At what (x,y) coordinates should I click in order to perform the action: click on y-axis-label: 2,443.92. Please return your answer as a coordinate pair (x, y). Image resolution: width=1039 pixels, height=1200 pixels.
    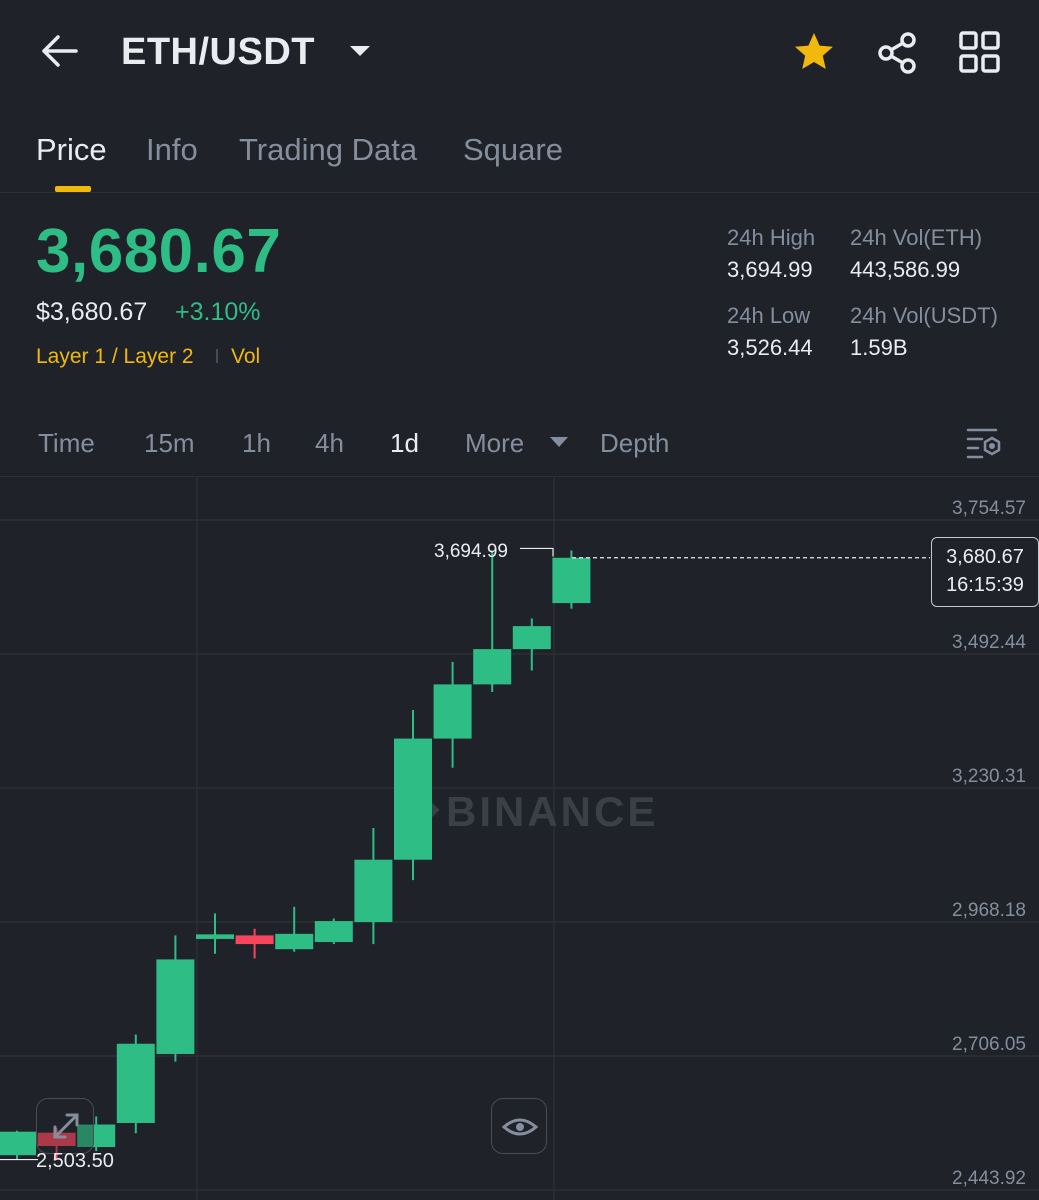
    Looking at the image, I should click on (989, 1178).